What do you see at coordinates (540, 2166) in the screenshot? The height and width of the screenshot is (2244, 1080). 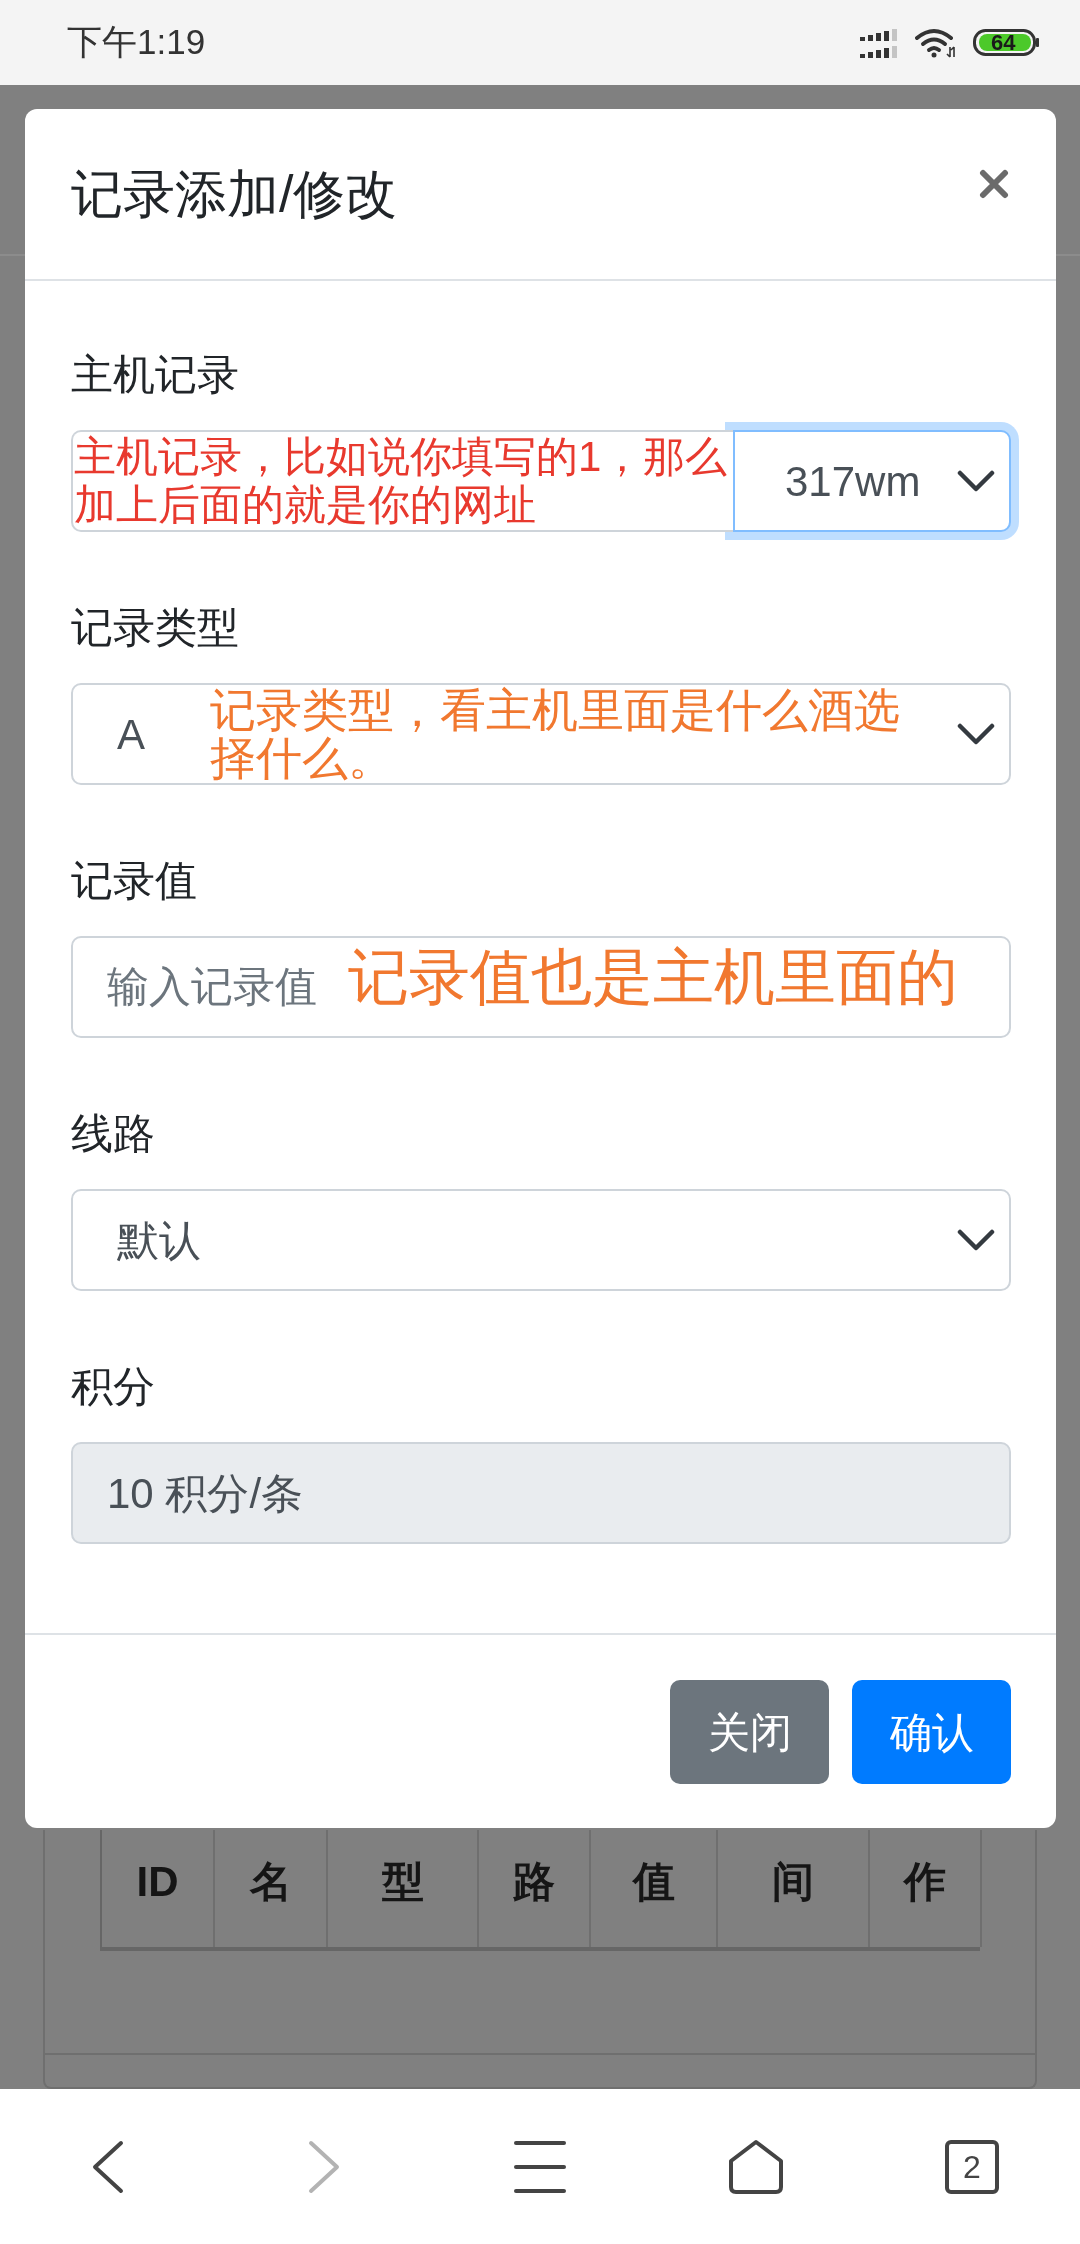 I see `menu-icon` at bounding box center [540, 2166].